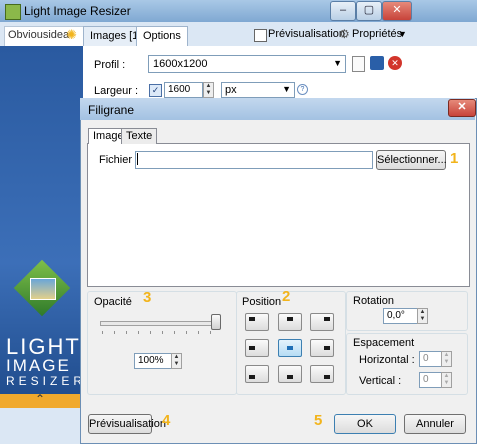  I want to click on opacity-label: Opacité, so click(113, 302).